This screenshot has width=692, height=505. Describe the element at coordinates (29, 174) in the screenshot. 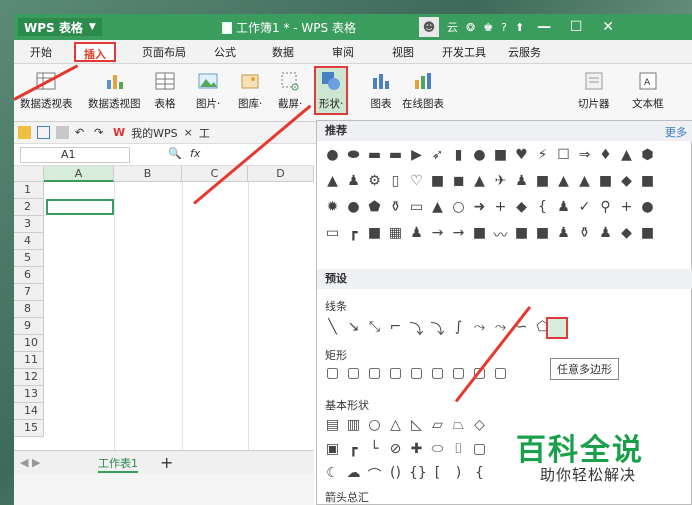

I see `select-all` at that location.